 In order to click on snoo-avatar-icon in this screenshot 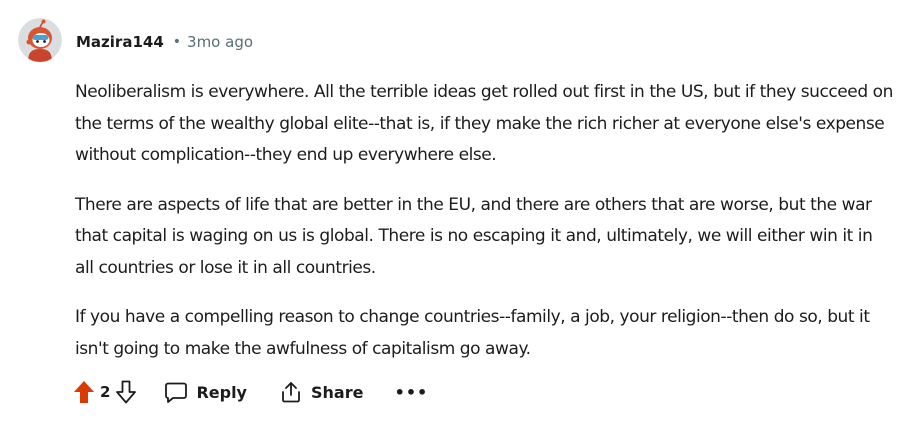, I will do `click(40, 40)`.